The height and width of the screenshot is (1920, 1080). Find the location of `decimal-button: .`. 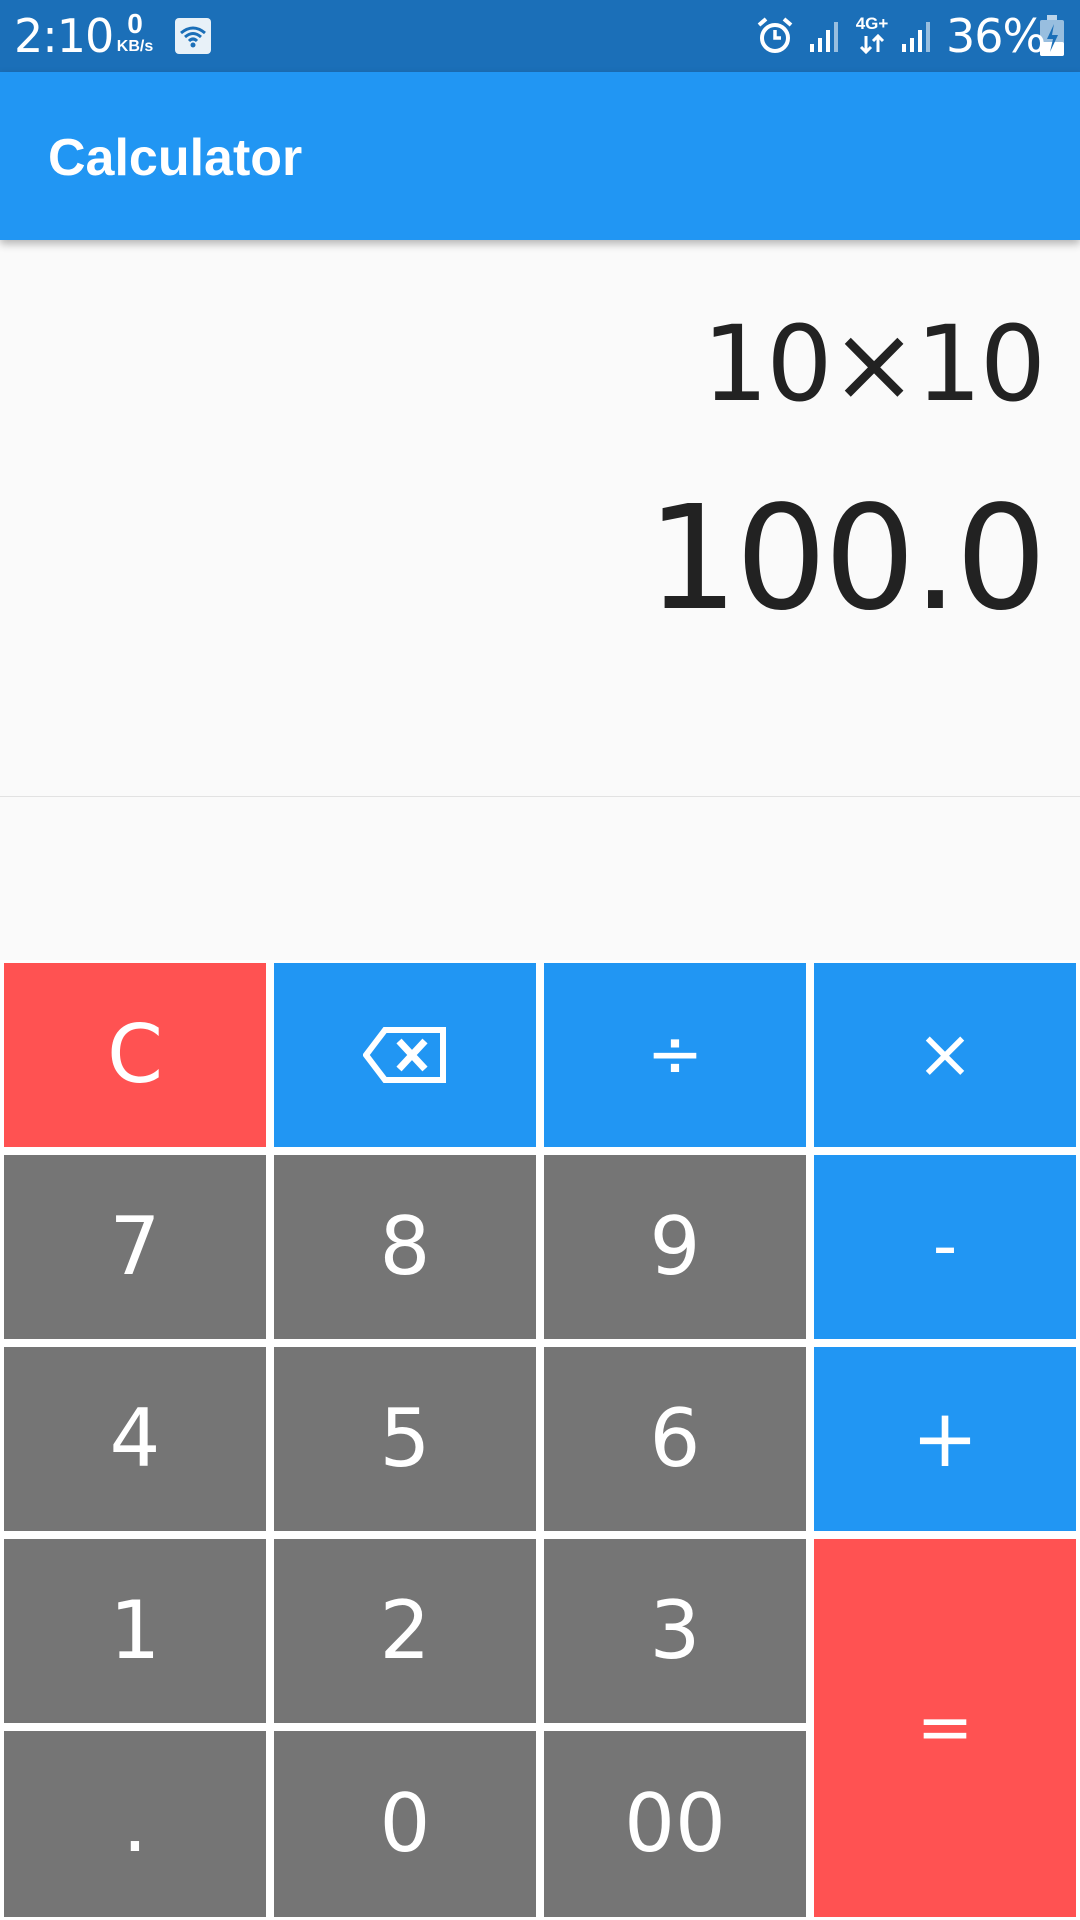

decimal-button: . is located at coordinates (135, 1824).